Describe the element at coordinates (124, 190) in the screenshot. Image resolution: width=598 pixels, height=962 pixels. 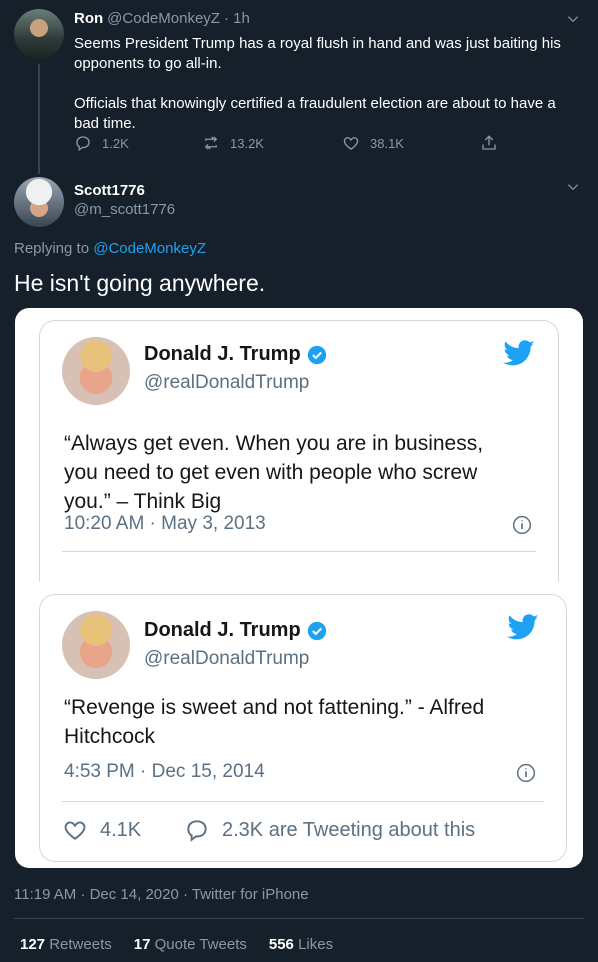
I see `author-name: Scott1776` at that location.